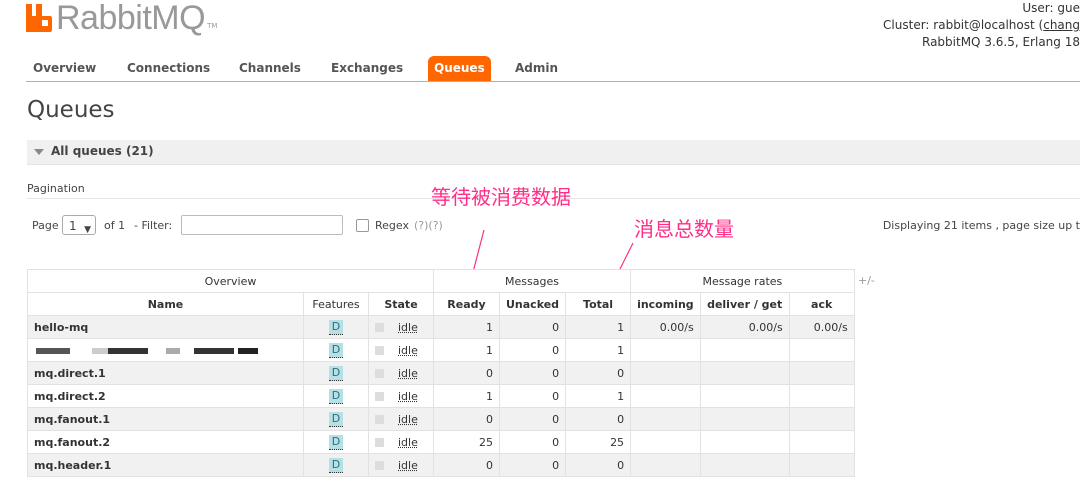 The image size is (1080, 483). I want to click on ack-rate: 0.00/s, so click(821, 327).